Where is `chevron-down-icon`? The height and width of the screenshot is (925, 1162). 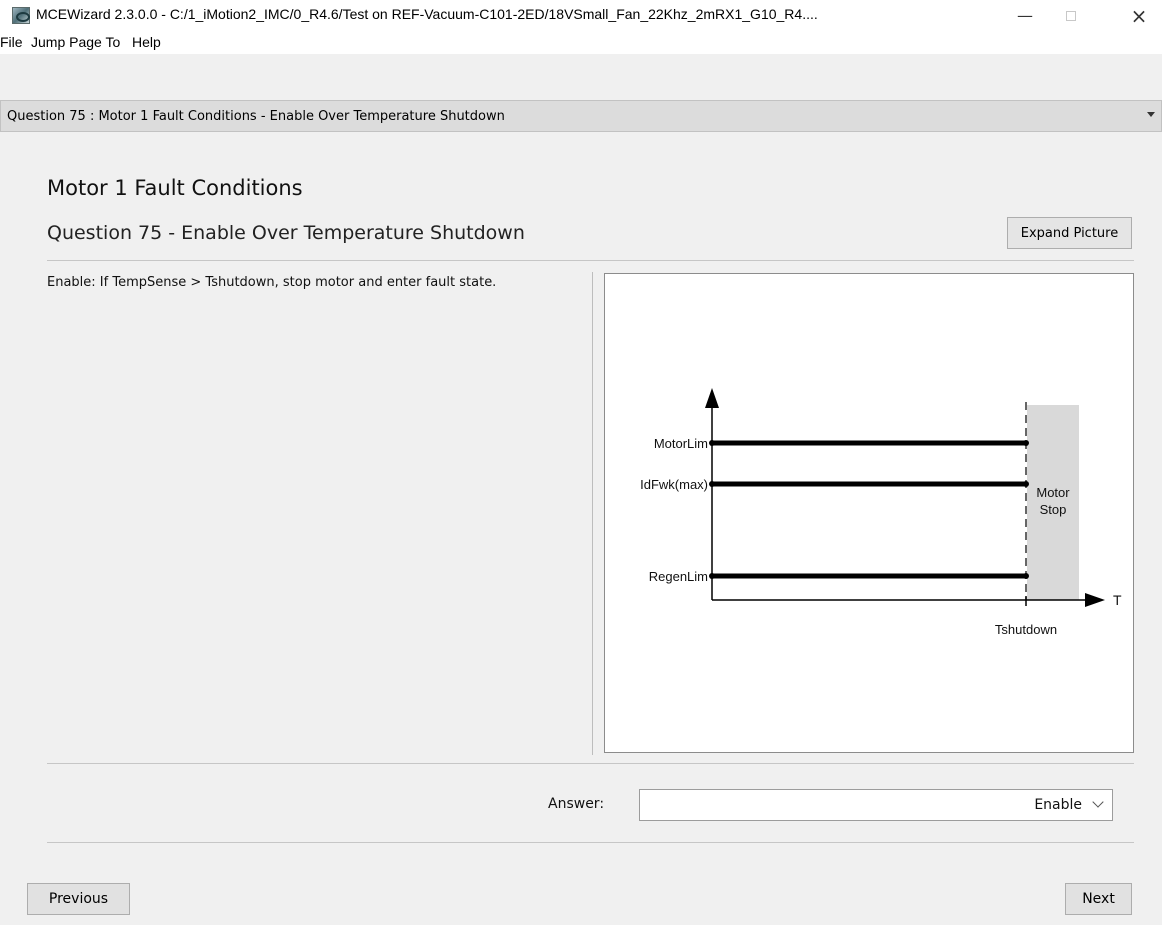
chevron-down-icon is located at coordinates (1098, 802).